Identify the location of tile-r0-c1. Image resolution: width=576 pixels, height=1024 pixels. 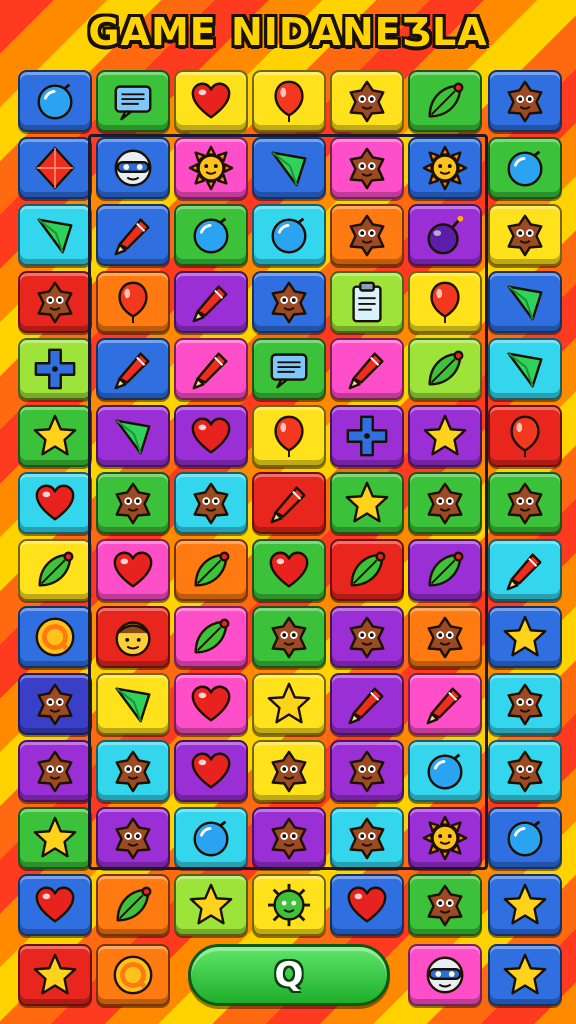
(133, 101).